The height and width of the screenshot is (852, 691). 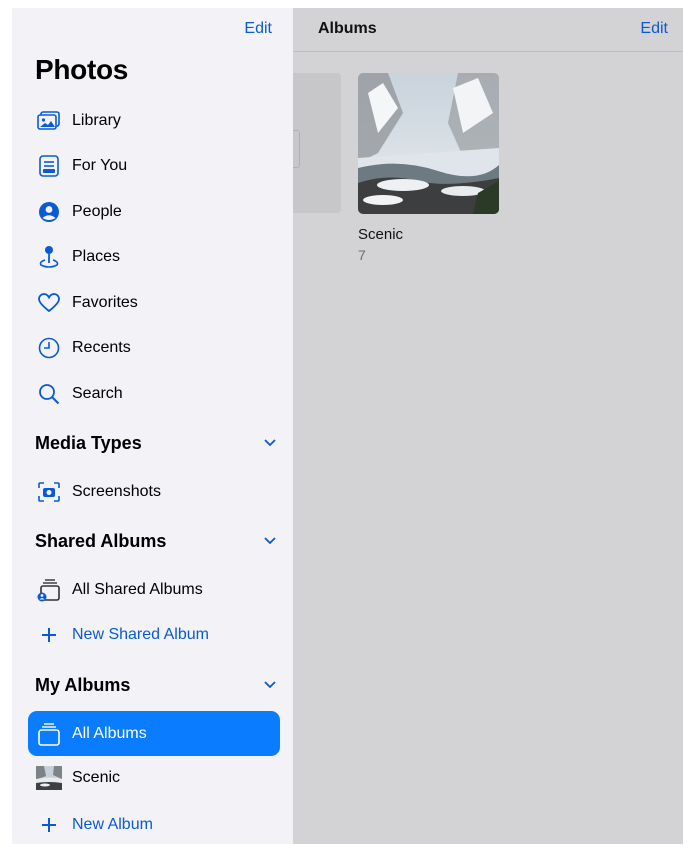 What do you see at coordinates (101, 540) in the screenshot?
I see `section-title: Shared Albums` at bounding box center [101, 540].